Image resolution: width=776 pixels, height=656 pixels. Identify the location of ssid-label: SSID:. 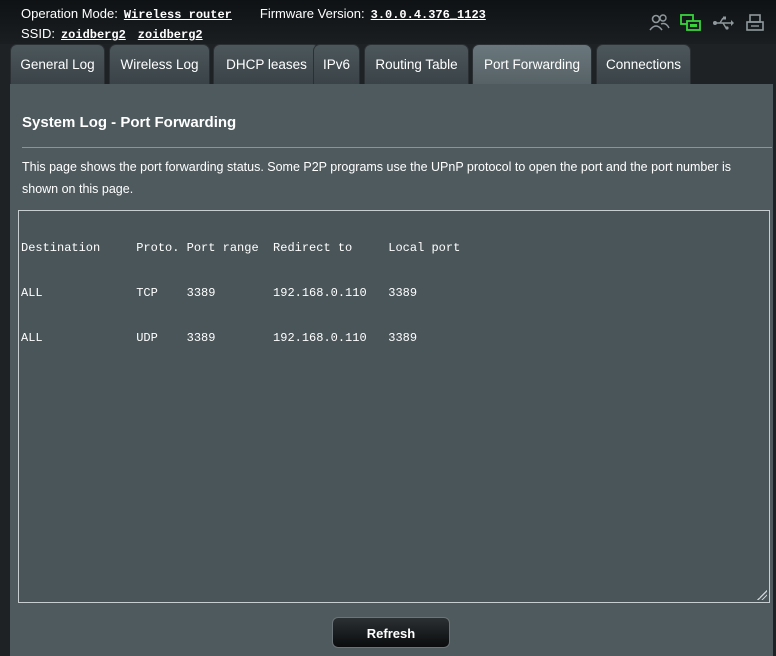
(38, 33).